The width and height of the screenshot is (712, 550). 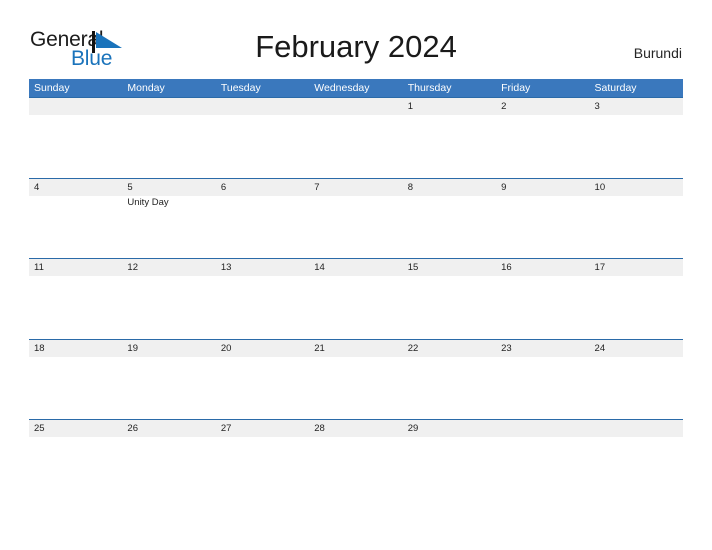 I want to click on day-number: 18, so click(x=75, y=348).